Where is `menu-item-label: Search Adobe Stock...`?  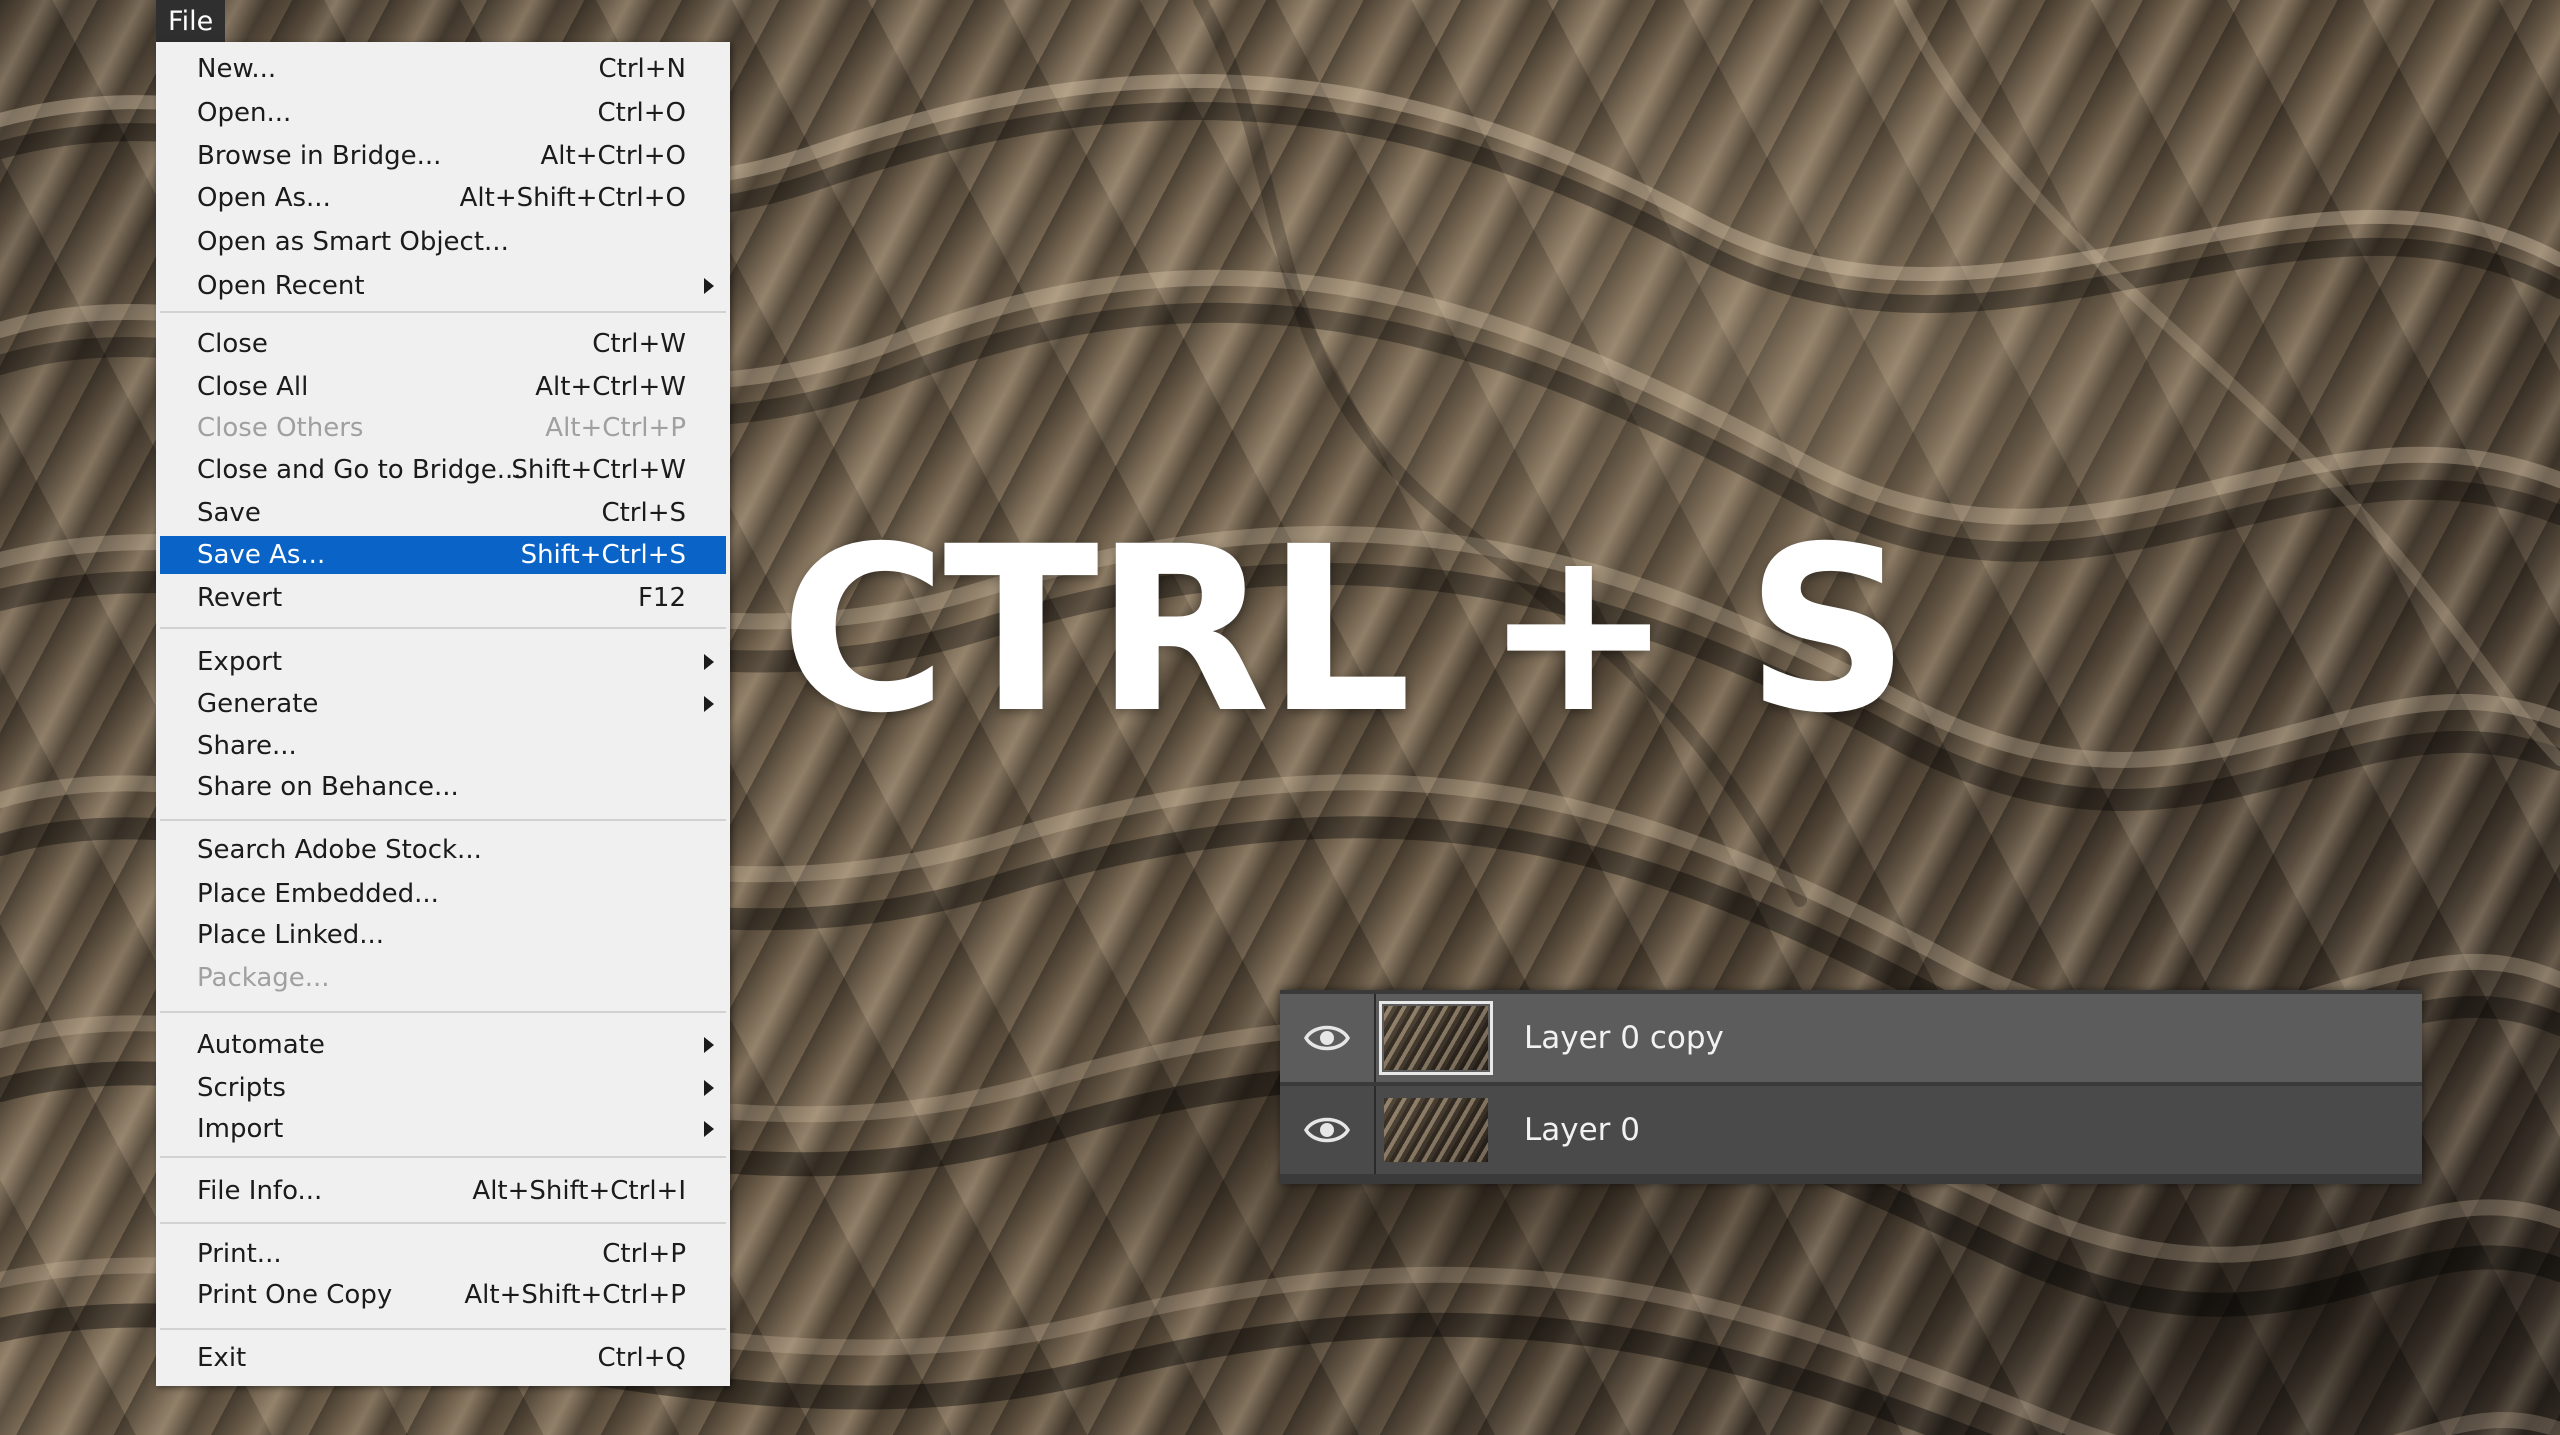
menu-item-label: Search Adobe Stock... is located at coordinates (339, 850).